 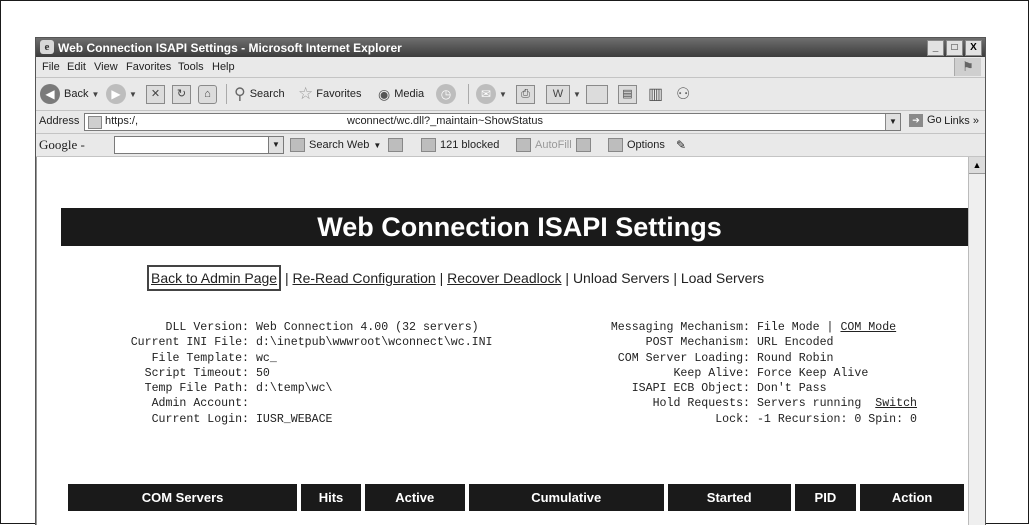 I want to click on discuss-button, so click(x=597, y=94).